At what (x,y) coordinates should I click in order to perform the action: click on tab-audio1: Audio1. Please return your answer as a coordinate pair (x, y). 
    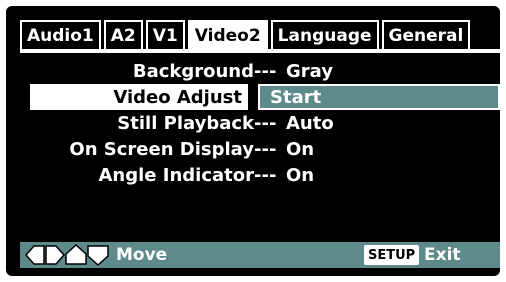
    Looking at the image, I should click on (60, 35).